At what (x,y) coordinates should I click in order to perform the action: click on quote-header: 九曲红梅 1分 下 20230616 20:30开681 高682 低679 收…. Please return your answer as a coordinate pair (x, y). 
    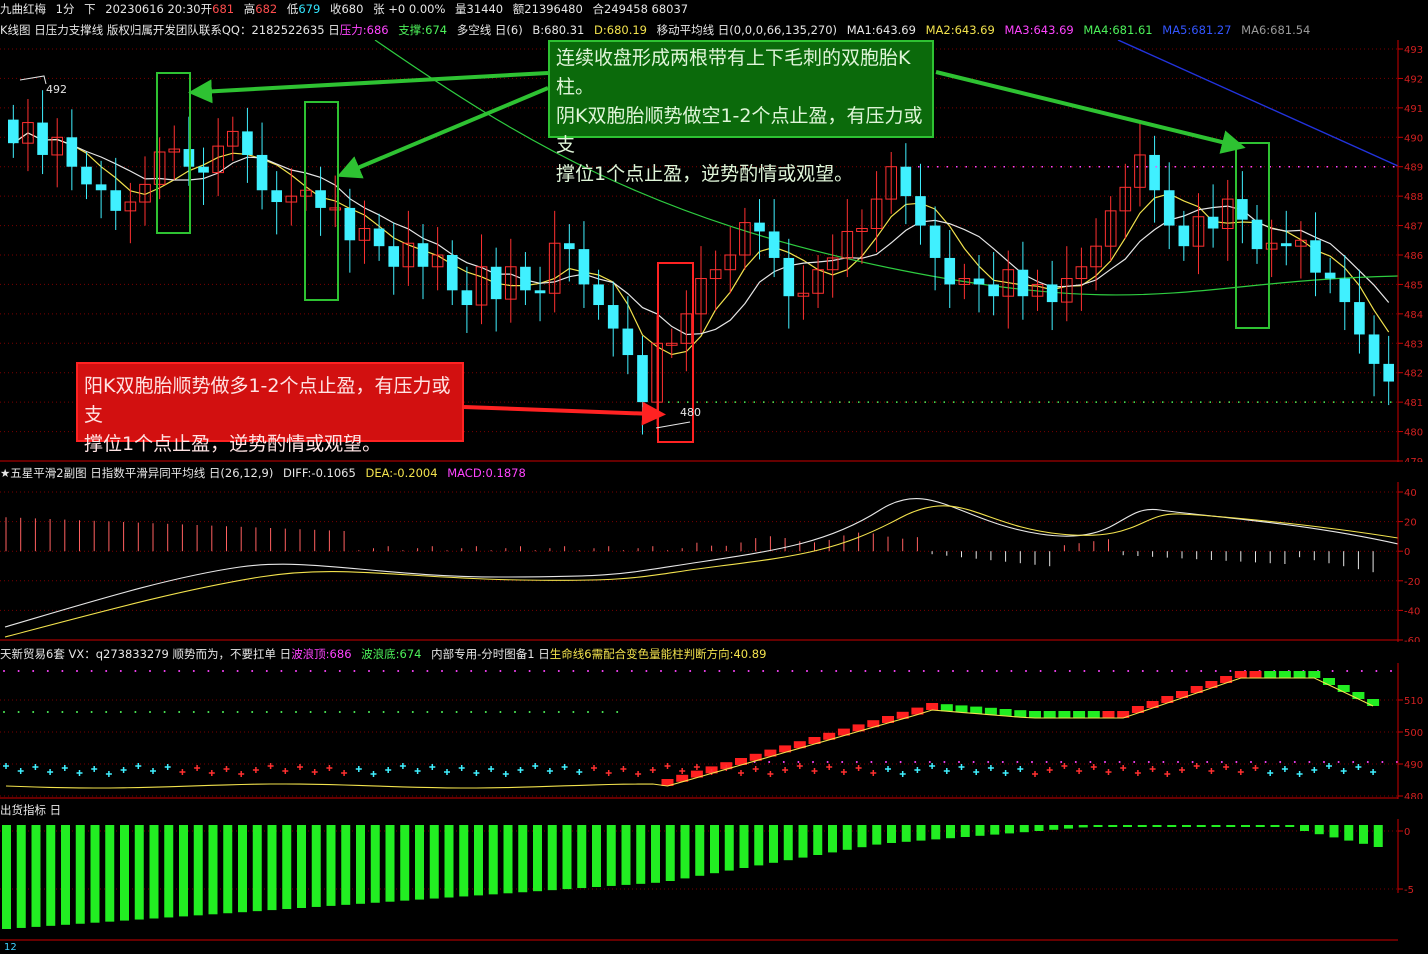
    Looking at the image, I should click on (347, 9).